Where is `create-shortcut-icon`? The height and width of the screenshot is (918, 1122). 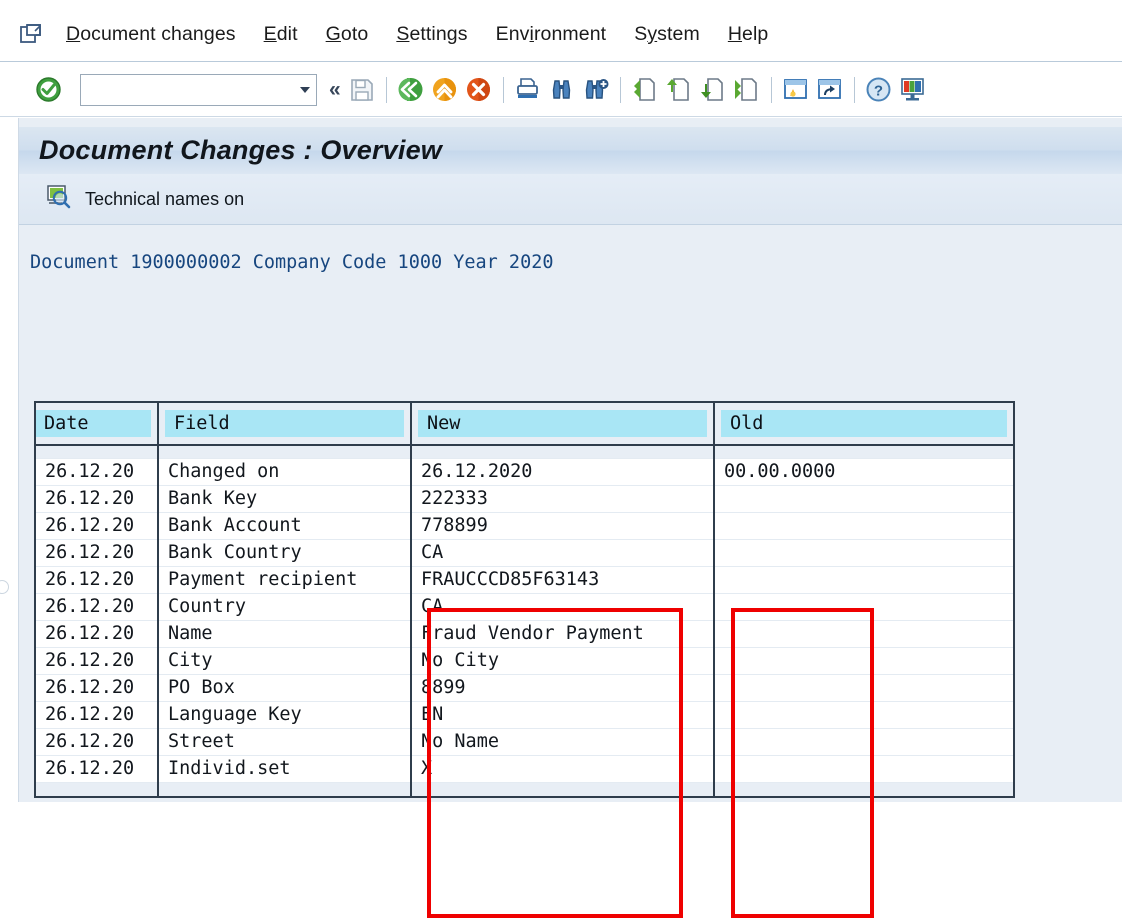 create-shortcut-icon is located at coordinates (830, 90).